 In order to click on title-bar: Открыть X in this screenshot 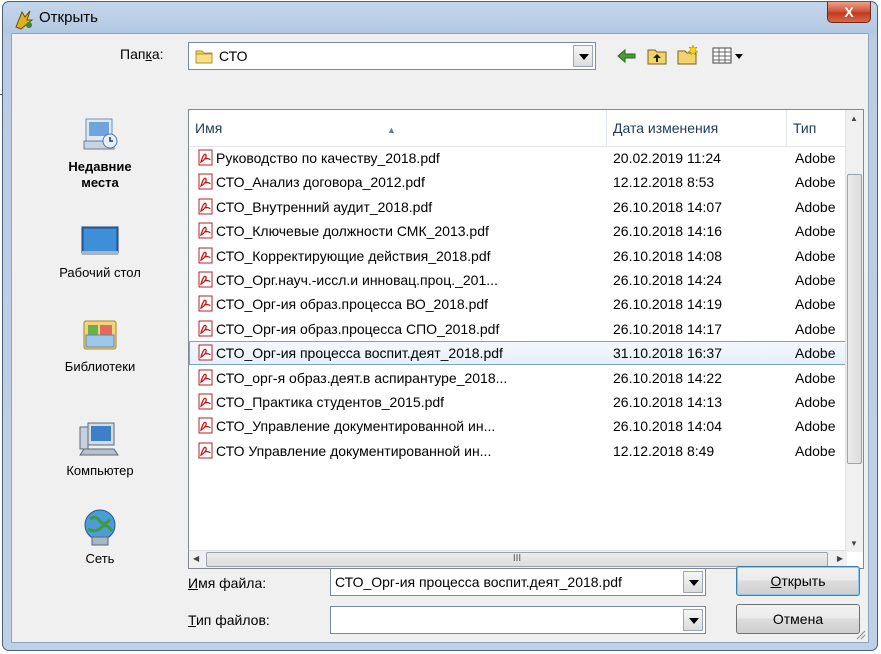, I will do `click(440, 19)`.